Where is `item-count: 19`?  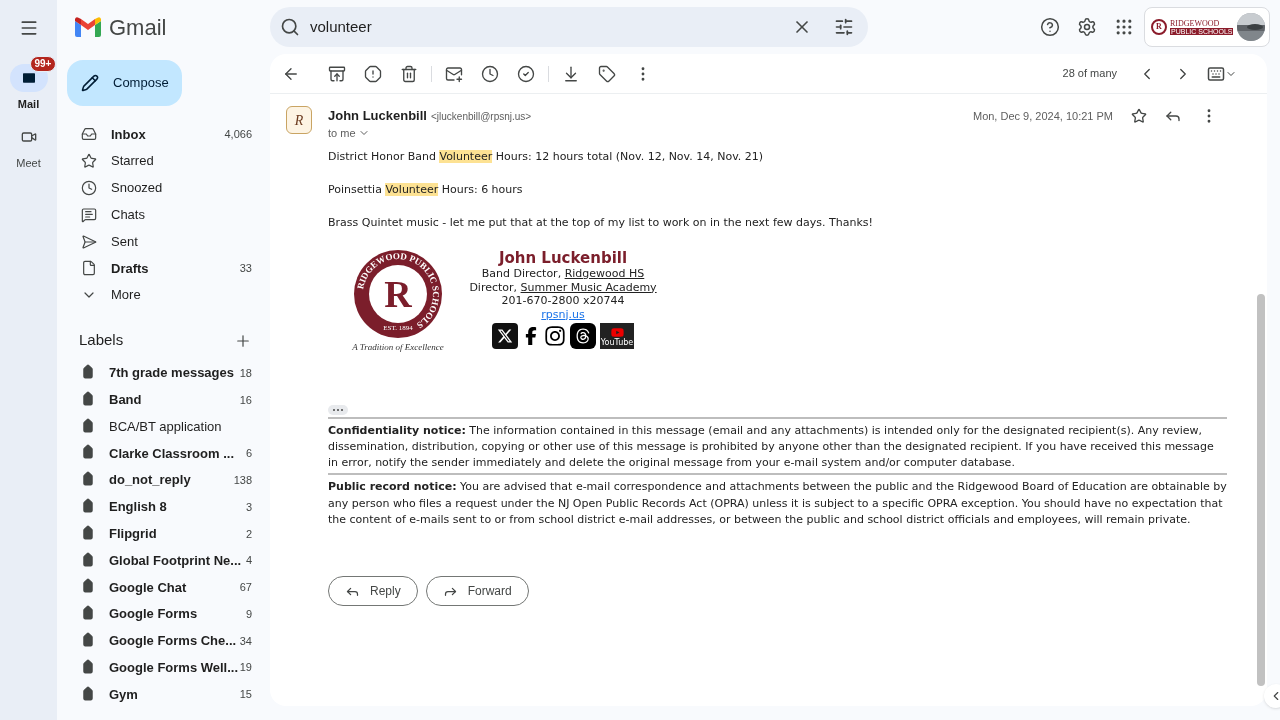
item-count: 19 is located at coordinates (245, 668).